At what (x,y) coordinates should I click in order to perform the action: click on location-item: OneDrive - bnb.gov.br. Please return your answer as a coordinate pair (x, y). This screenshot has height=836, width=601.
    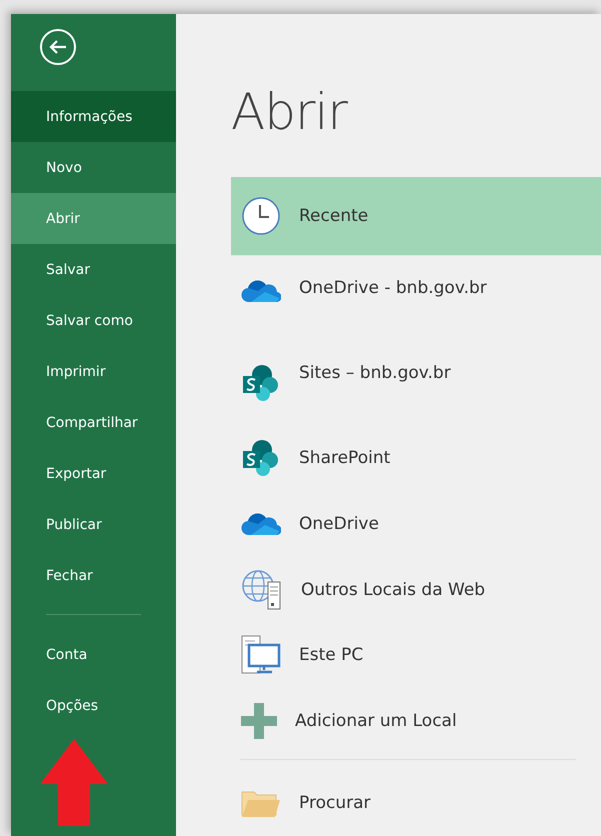
    Looking at the image, I should click on (416, 299).